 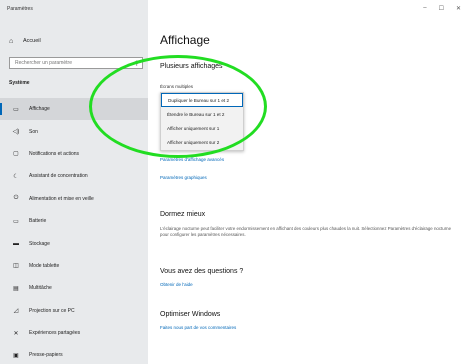 I want to click on sidebar-item-label: Multitâche, so click(x=40, y=288).